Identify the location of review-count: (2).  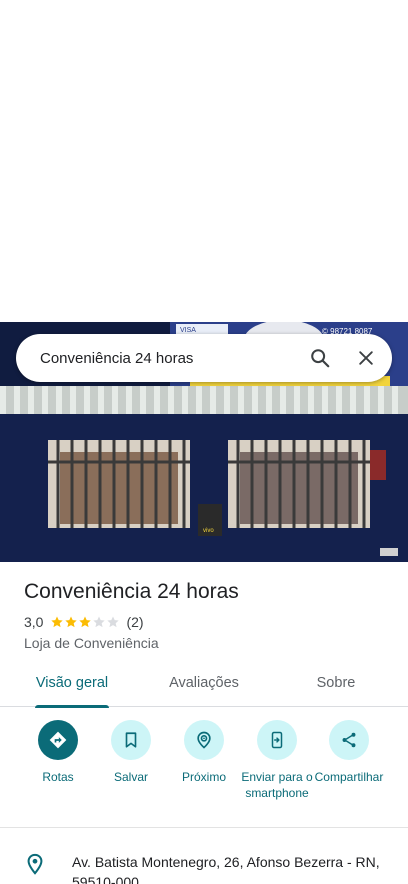
(135, 622).